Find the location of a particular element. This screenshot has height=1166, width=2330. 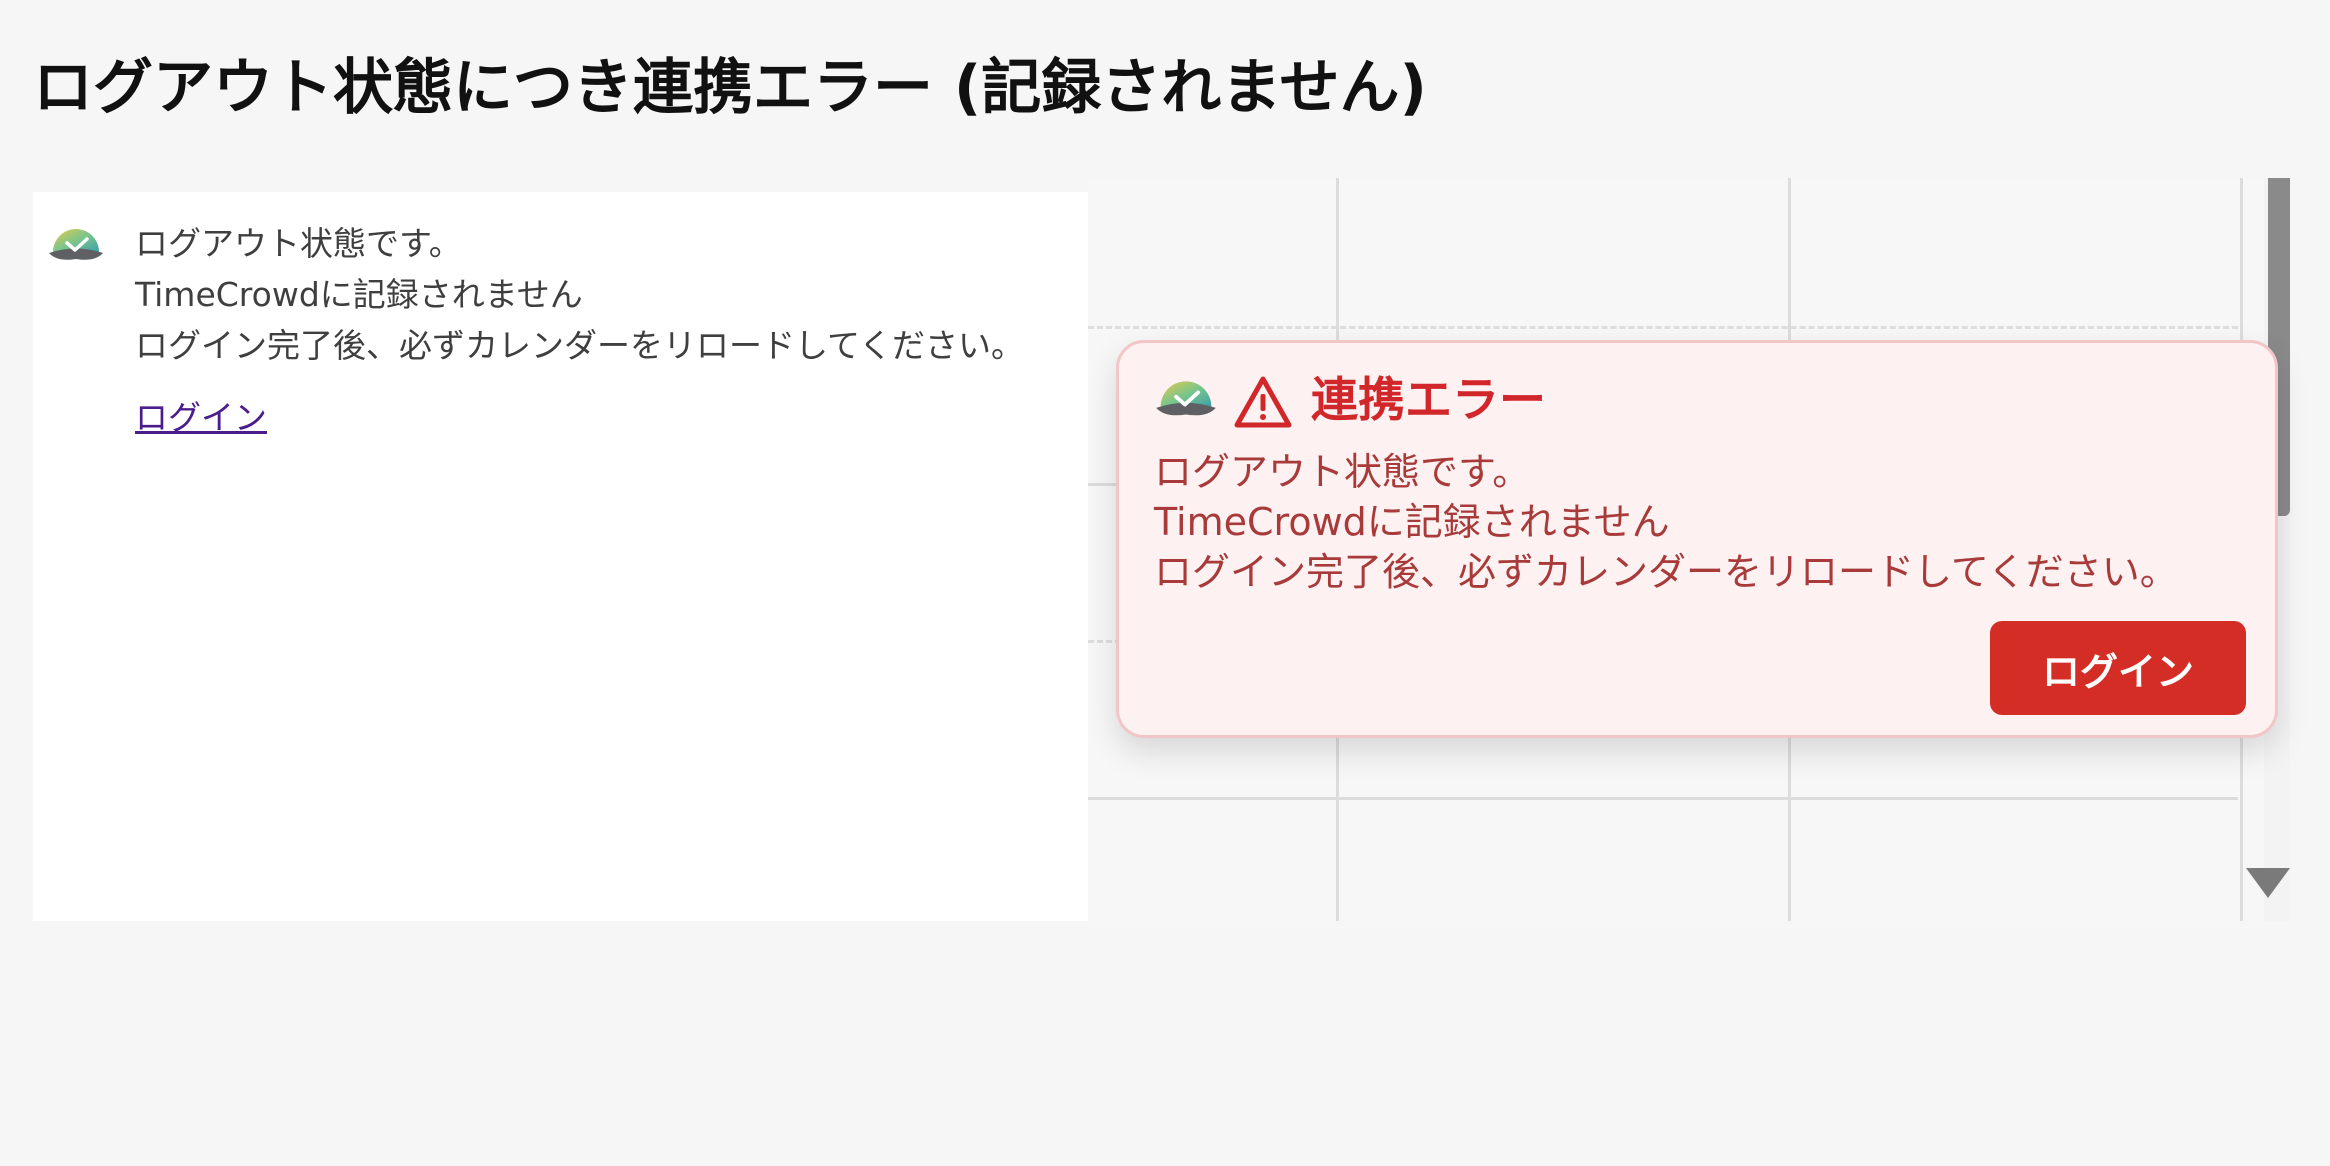

page-title: ログアウト状態につき連携エラー (記録されません) is located at coordinates (730, 88).